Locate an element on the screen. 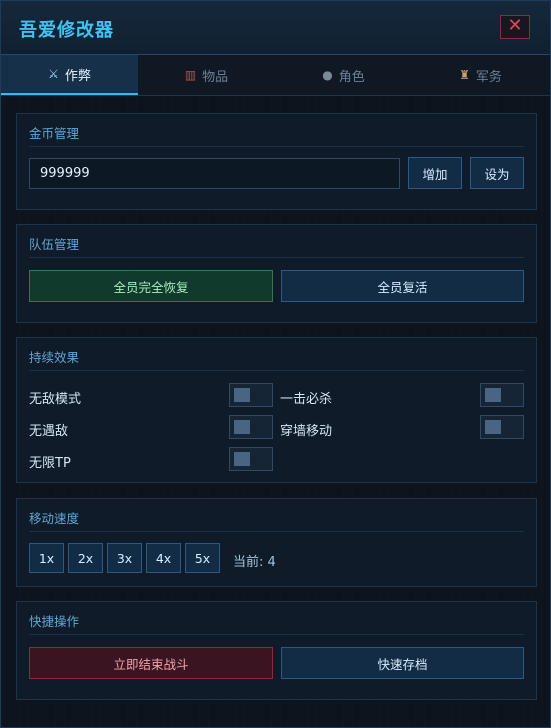 The image size is (551, 728). party-section: 队伍管理 全员完全恢复 全员复活 is located at coordinates (276, 273).